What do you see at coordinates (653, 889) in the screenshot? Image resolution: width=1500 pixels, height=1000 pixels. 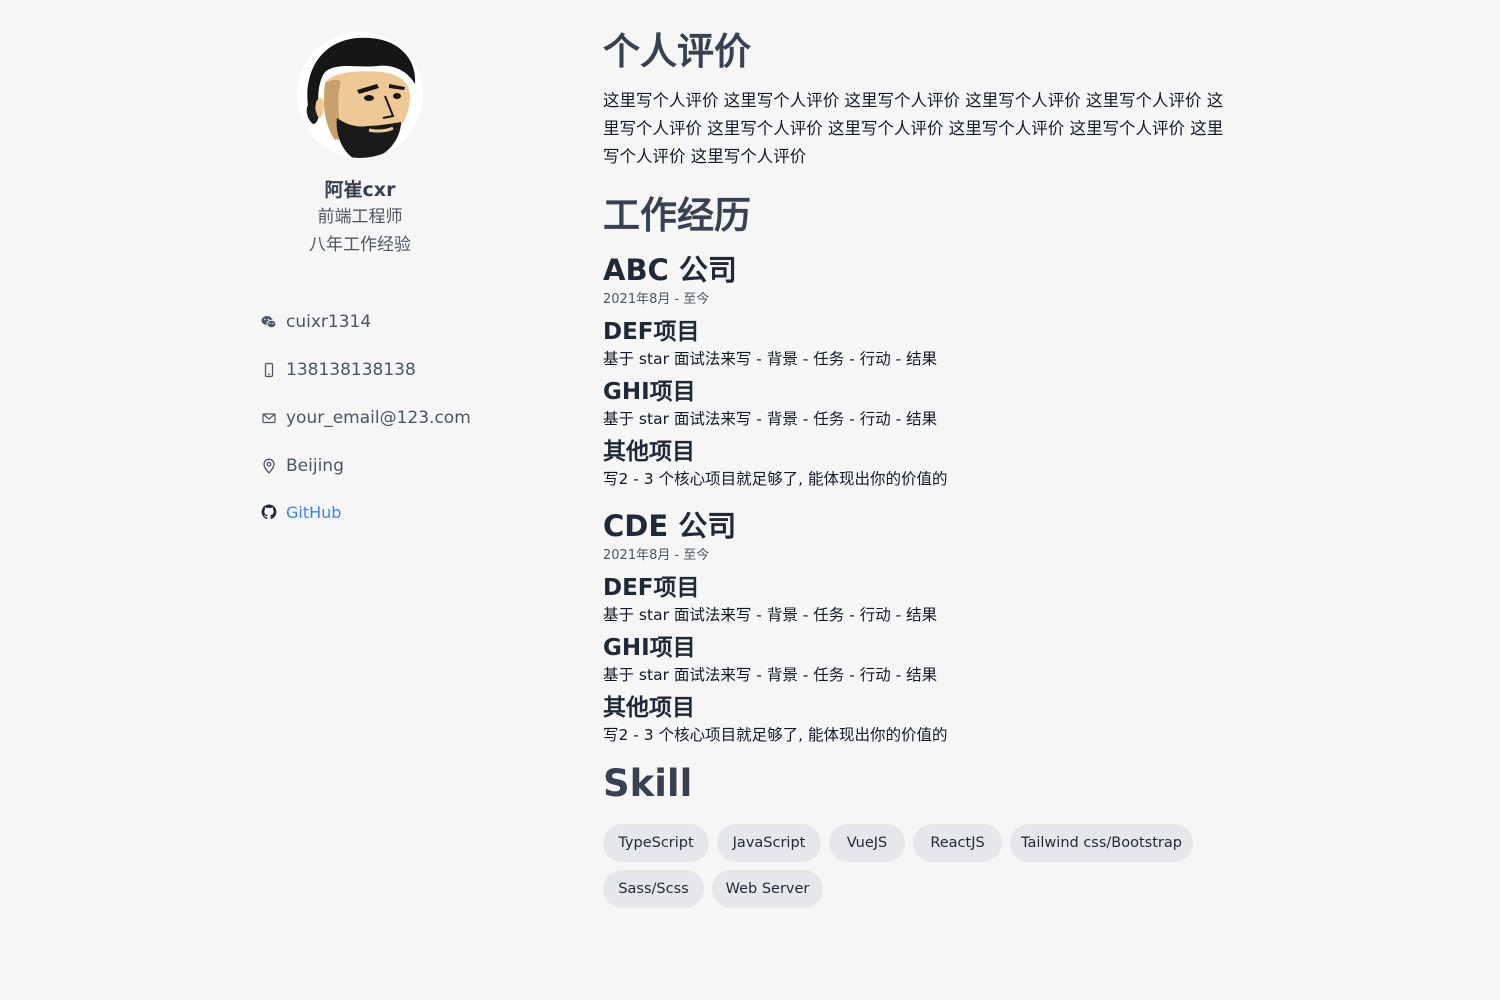 I see `skill-tag: Sass/Scss` at bounding box center [653, 889].